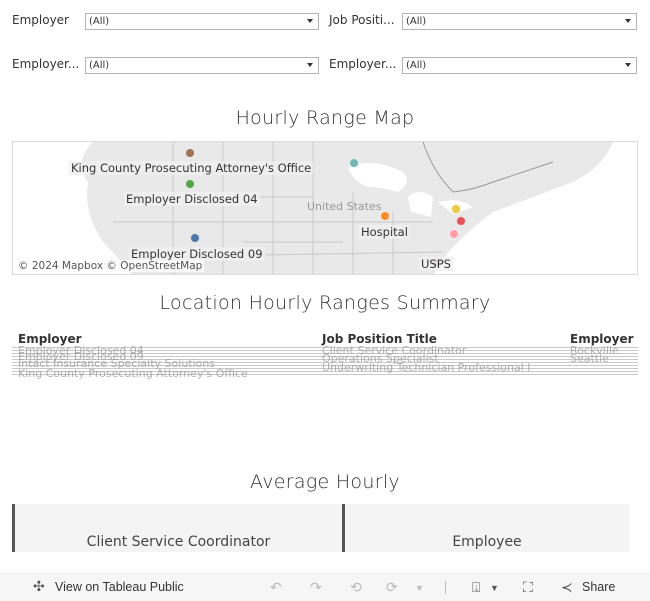 The height and width of the screenshot is (601, 650). What do you see at coordinates (110, 266) in the screenshot?
I see `map-attribution: © 2024 Mapbox © OpenStreetMap` at bounding box center [110, 266].